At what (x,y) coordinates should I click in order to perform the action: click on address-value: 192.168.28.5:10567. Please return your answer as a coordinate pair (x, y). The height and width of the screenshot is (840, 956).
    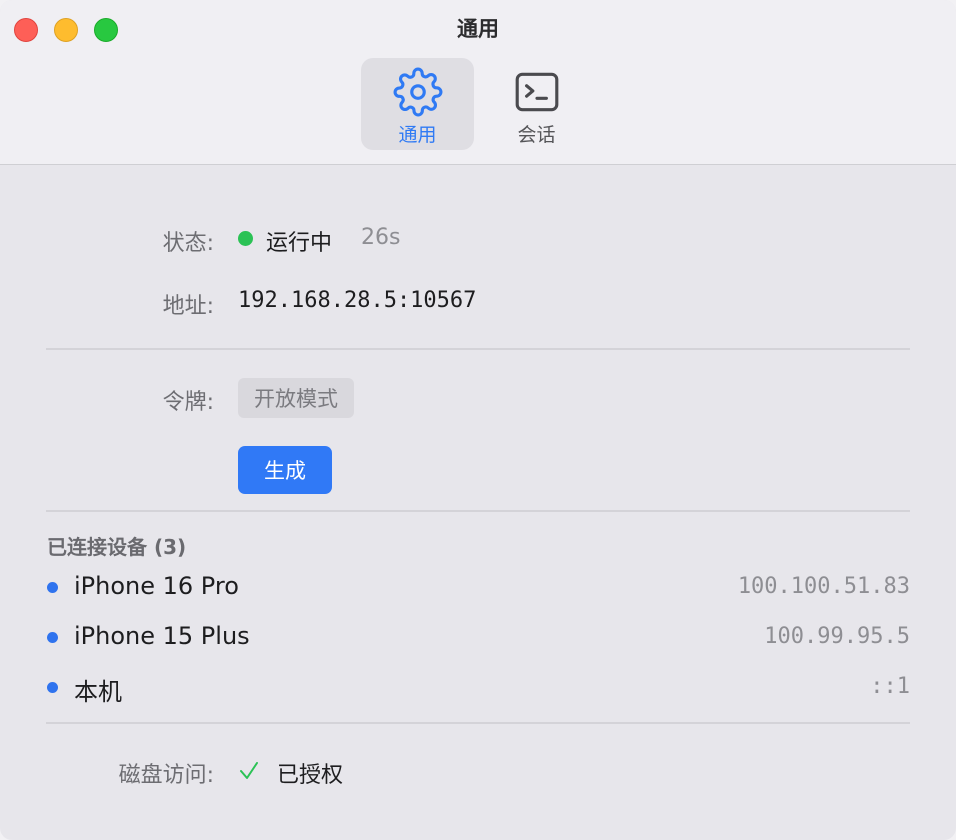
    Looking at the image, I should click on (357, 300).